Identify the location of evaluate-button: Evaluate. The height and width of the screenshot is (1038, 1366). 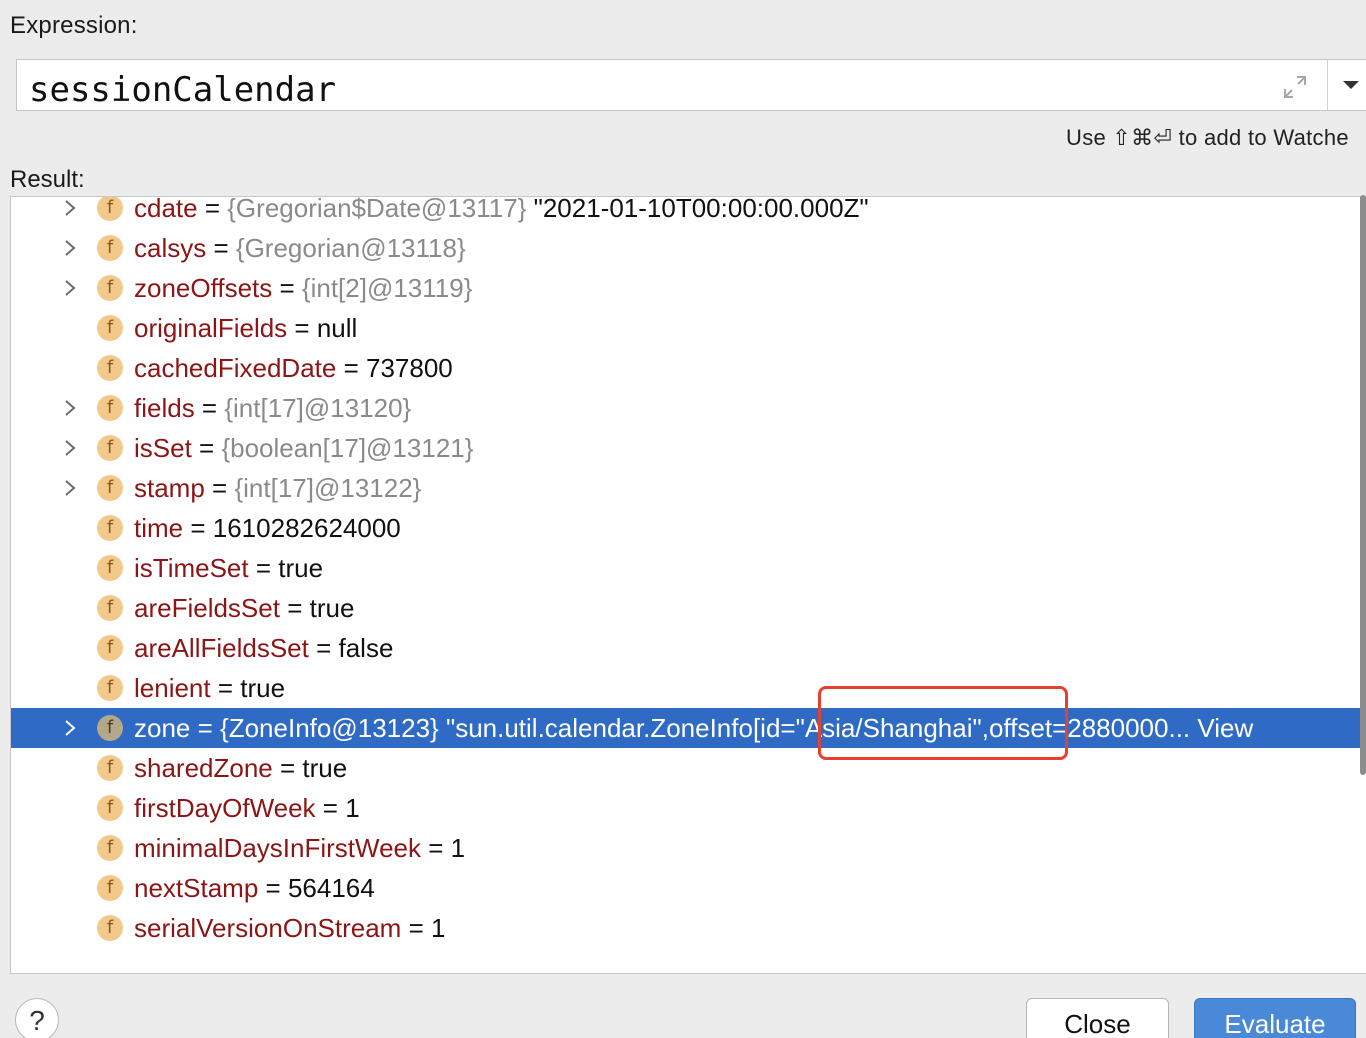
(1275, 1018).